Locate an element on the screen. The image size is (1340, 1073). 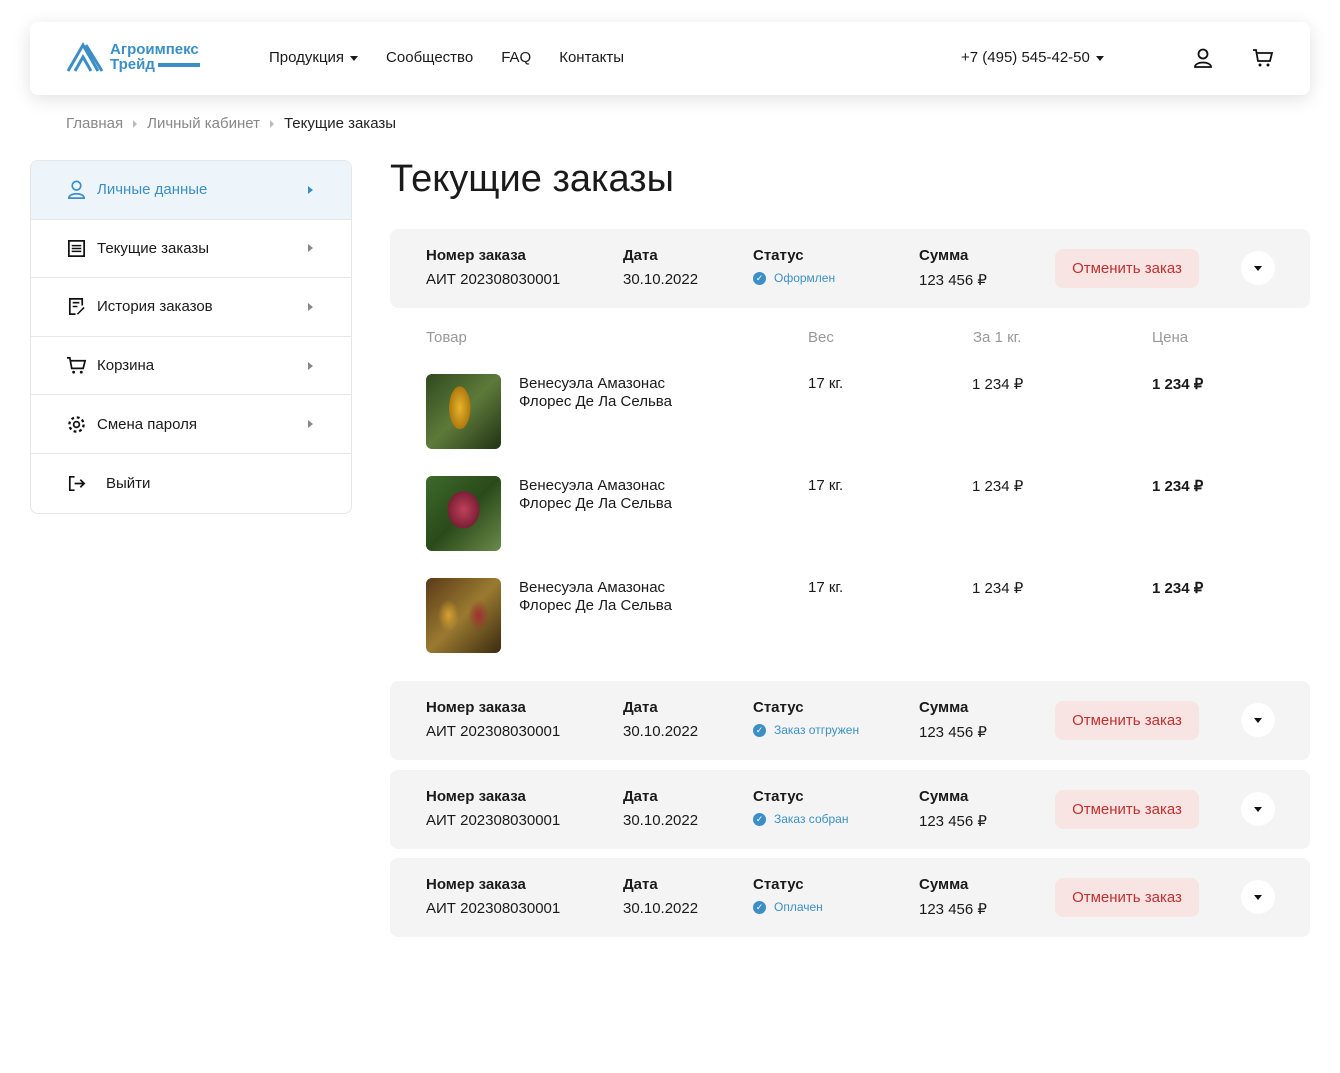
col-product: Товар is located at coordinates (446, 337).